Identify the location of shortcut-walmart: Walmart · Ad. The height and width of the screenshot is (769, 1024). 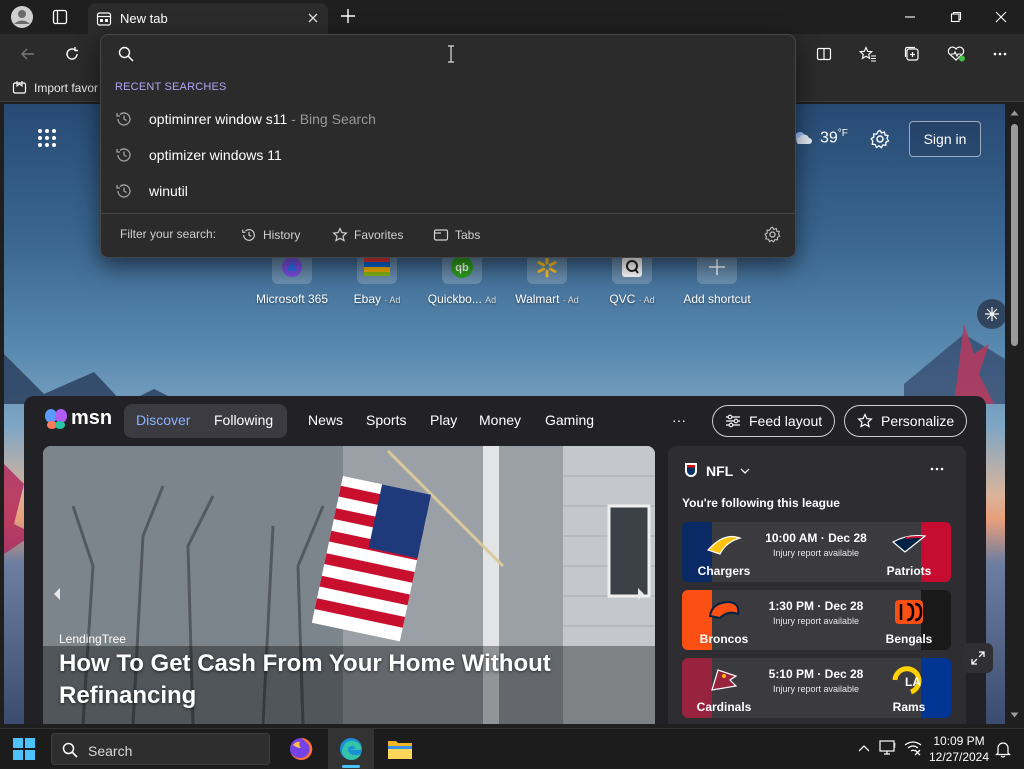
(547, 278).